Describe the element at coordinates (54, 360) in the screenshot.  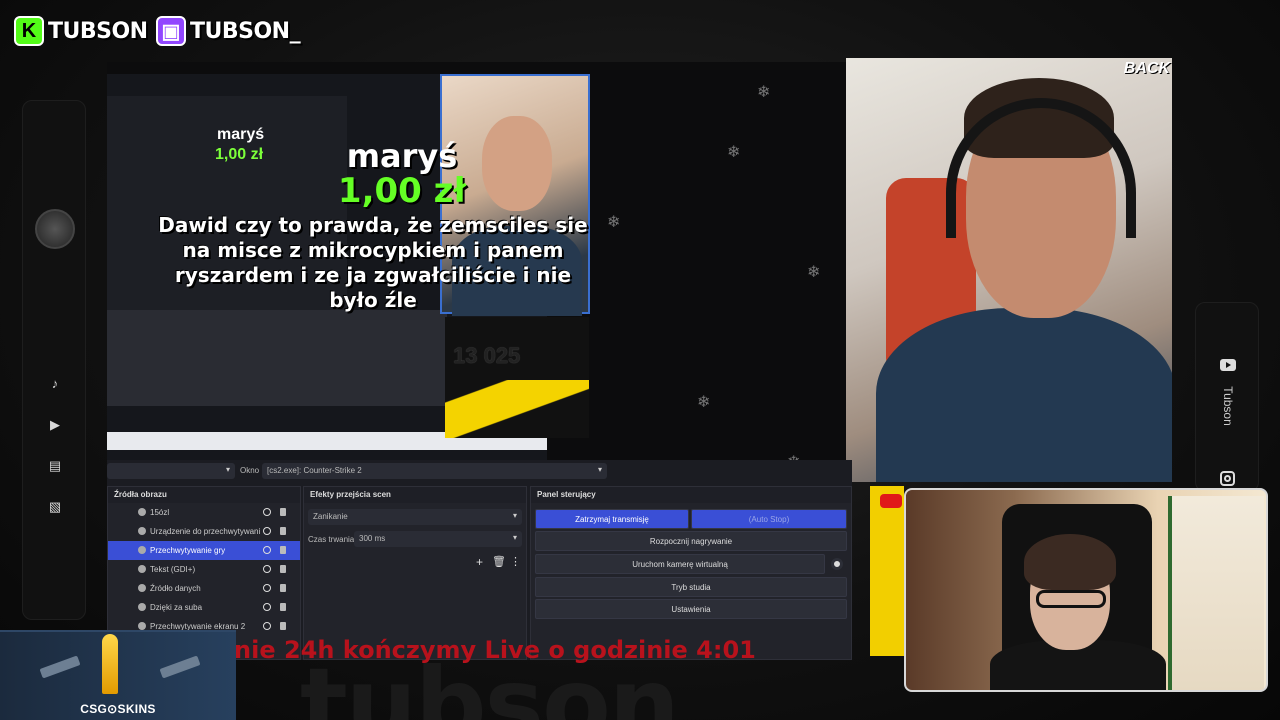
I see `left-sidebar: ♪ ▶ ▤ ▧` at that location.